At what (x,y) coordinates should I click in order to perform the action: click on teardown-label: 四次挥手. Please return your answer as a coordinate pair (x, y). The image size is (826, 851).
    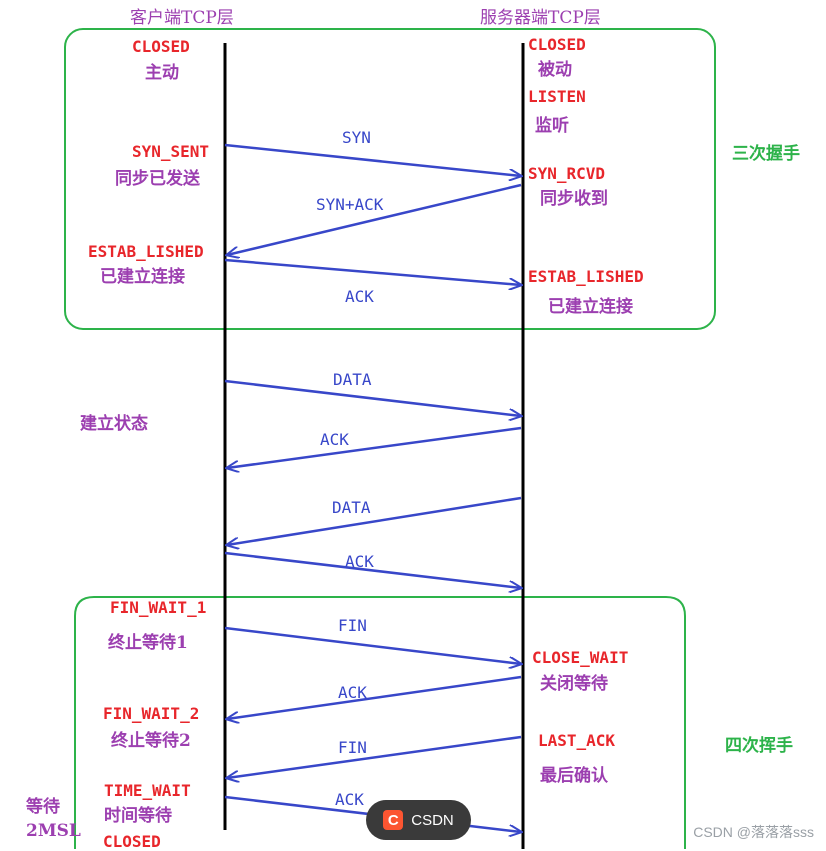
    Looking at the image, I should click on (759, 746).